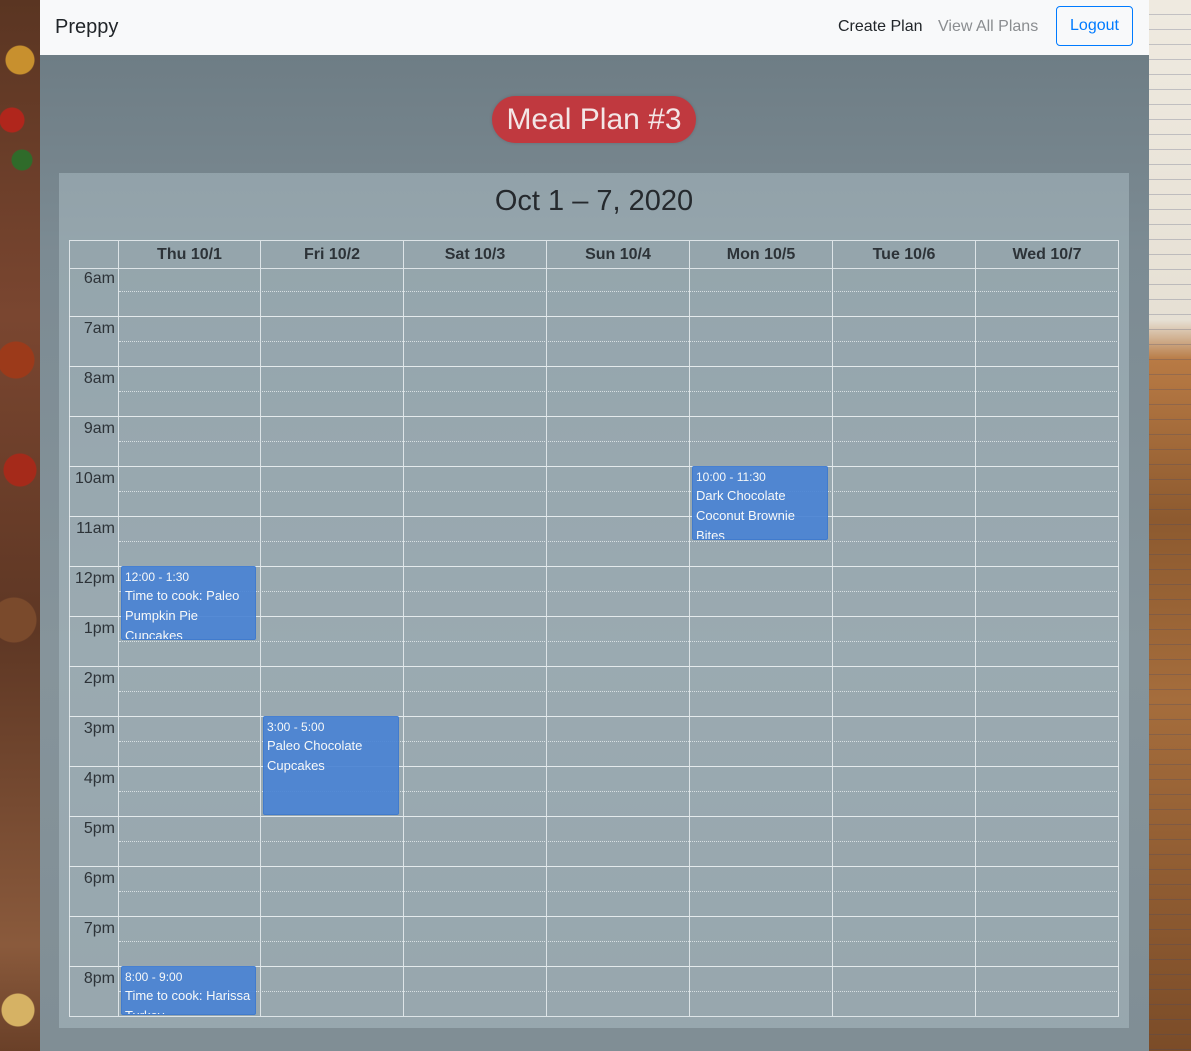 This screenshot has height=1051, width=1191. I want to click on nav-view-all-plans-link: View All Plans, so click(988, 27).